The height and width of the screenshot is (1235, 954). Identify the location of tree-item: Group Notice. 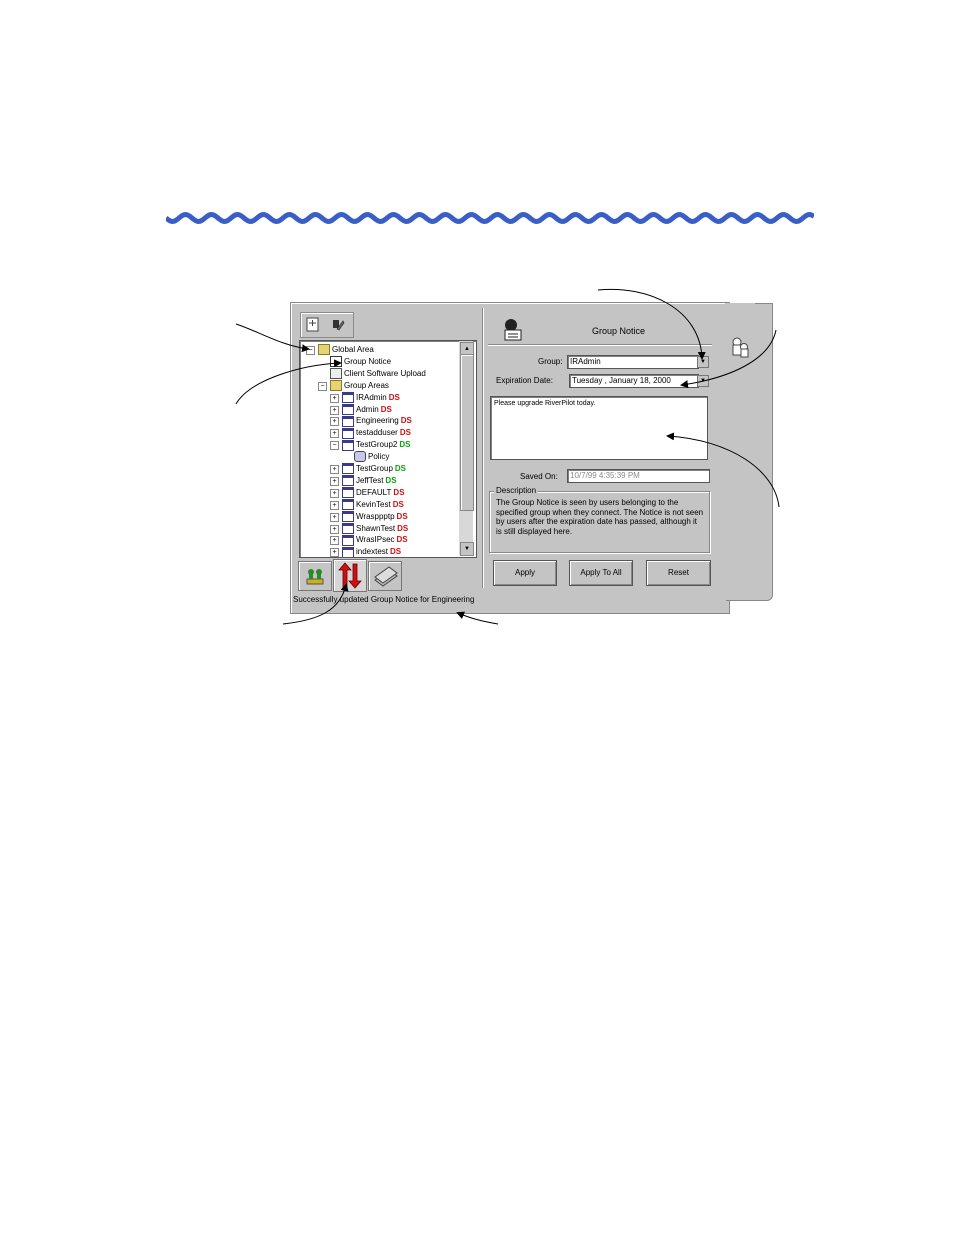
(360, 362).